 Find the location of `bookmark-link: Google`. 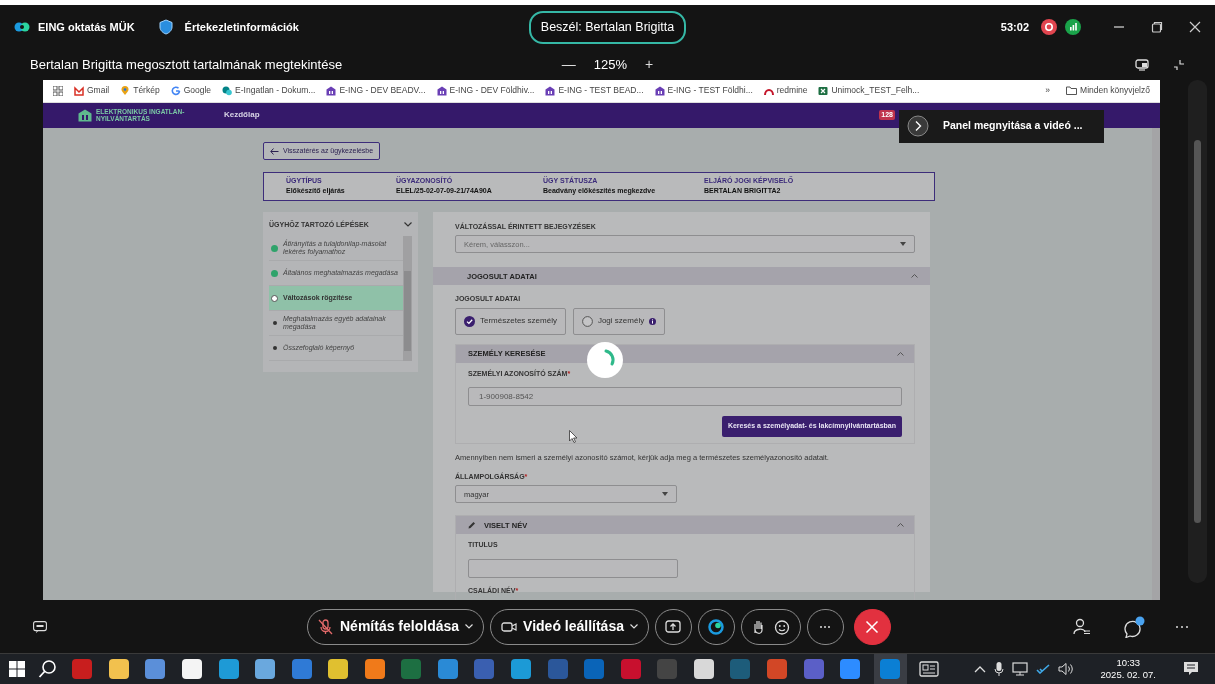

bookmark-link: Google is located at coordinates (191, 91).